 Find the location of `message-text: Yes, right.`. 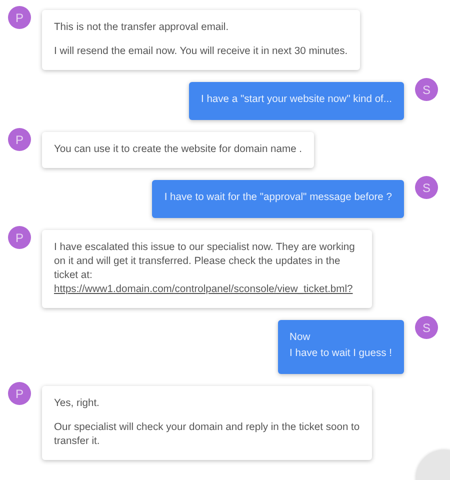

message-text: Yes, right. is located at coordinates (77, 404).